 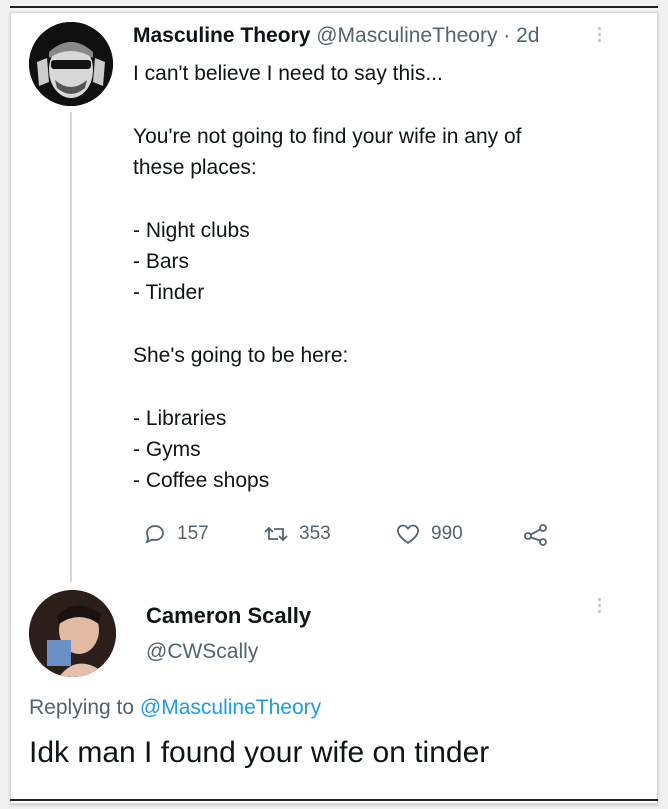 I want to click on tweet-line: - Gyms, so click(x=167, y=449).